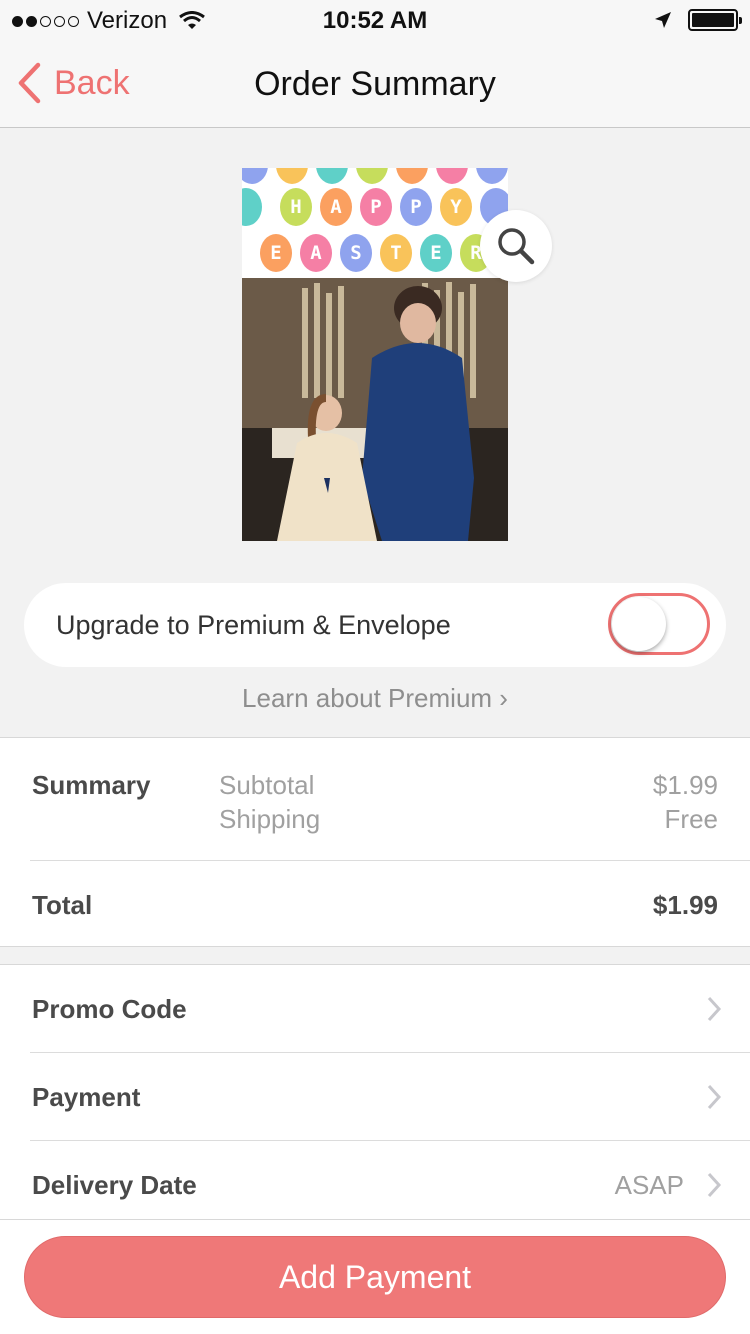 The height and width of the screenshot is (1334, 750). I want to click on upgrade-premium-row: Upgrade to Premium & Envelope, so click(375, 625).